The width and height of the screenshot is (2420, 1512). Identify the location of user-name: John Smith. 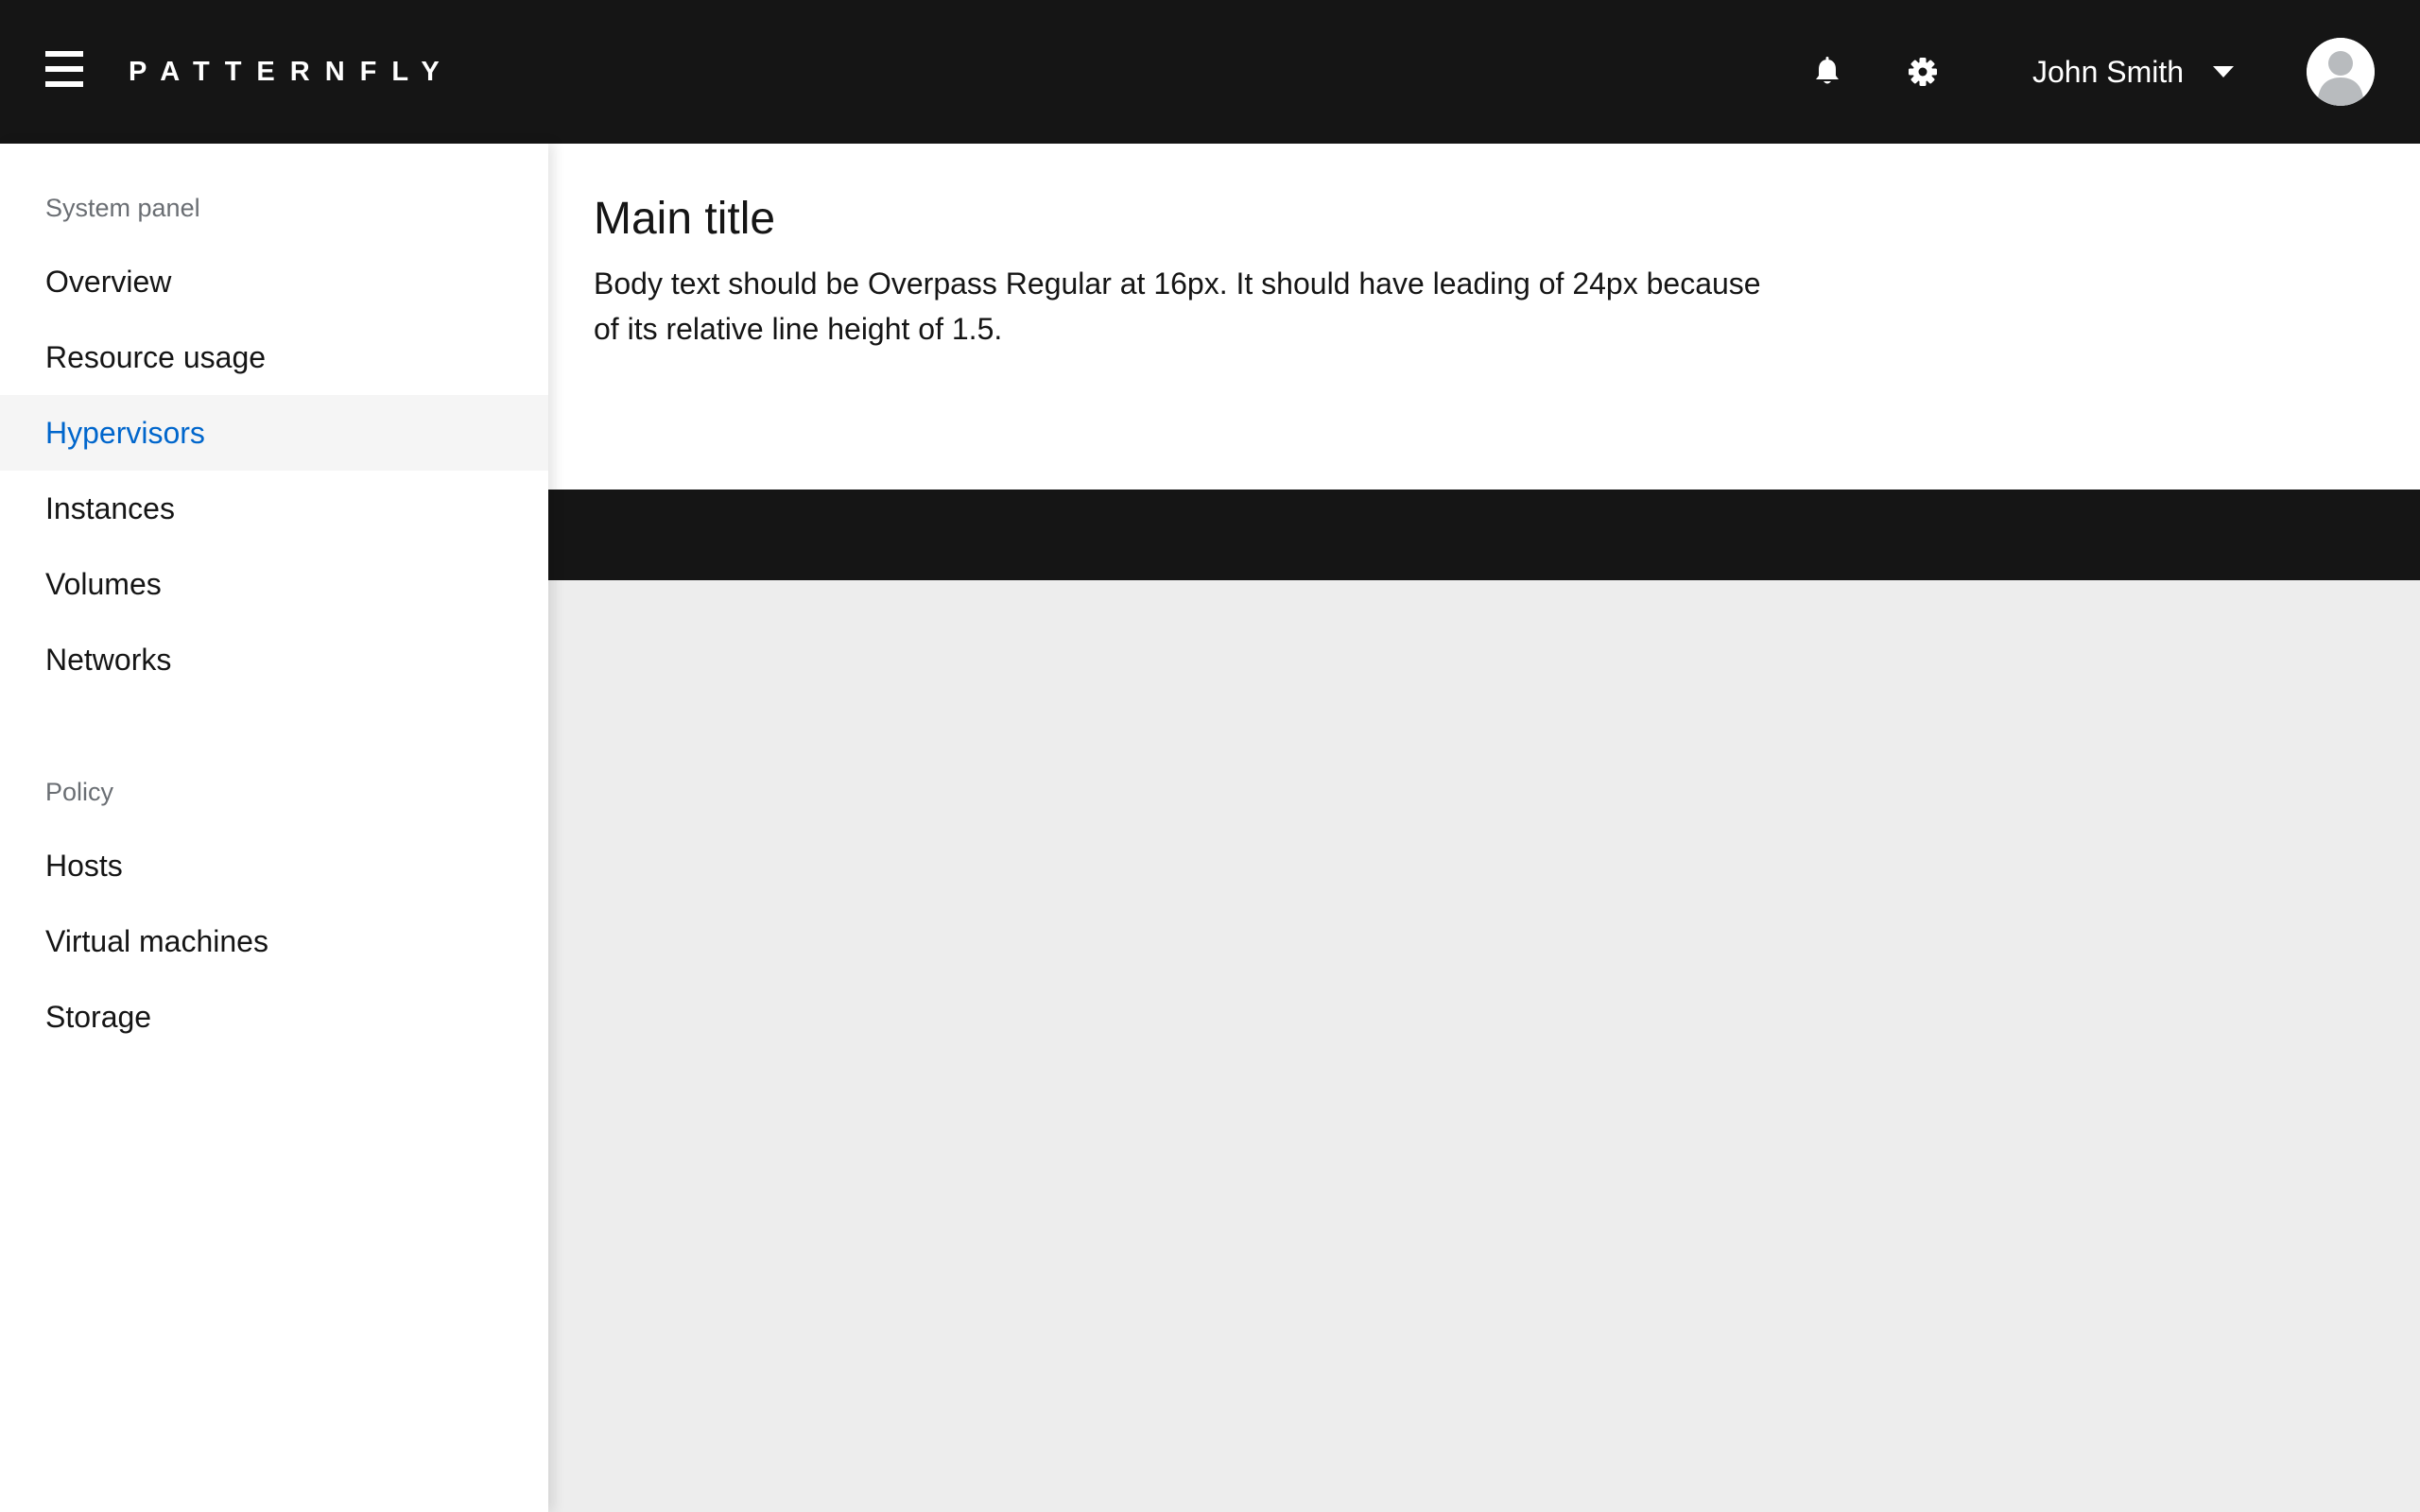
(2108, 72).